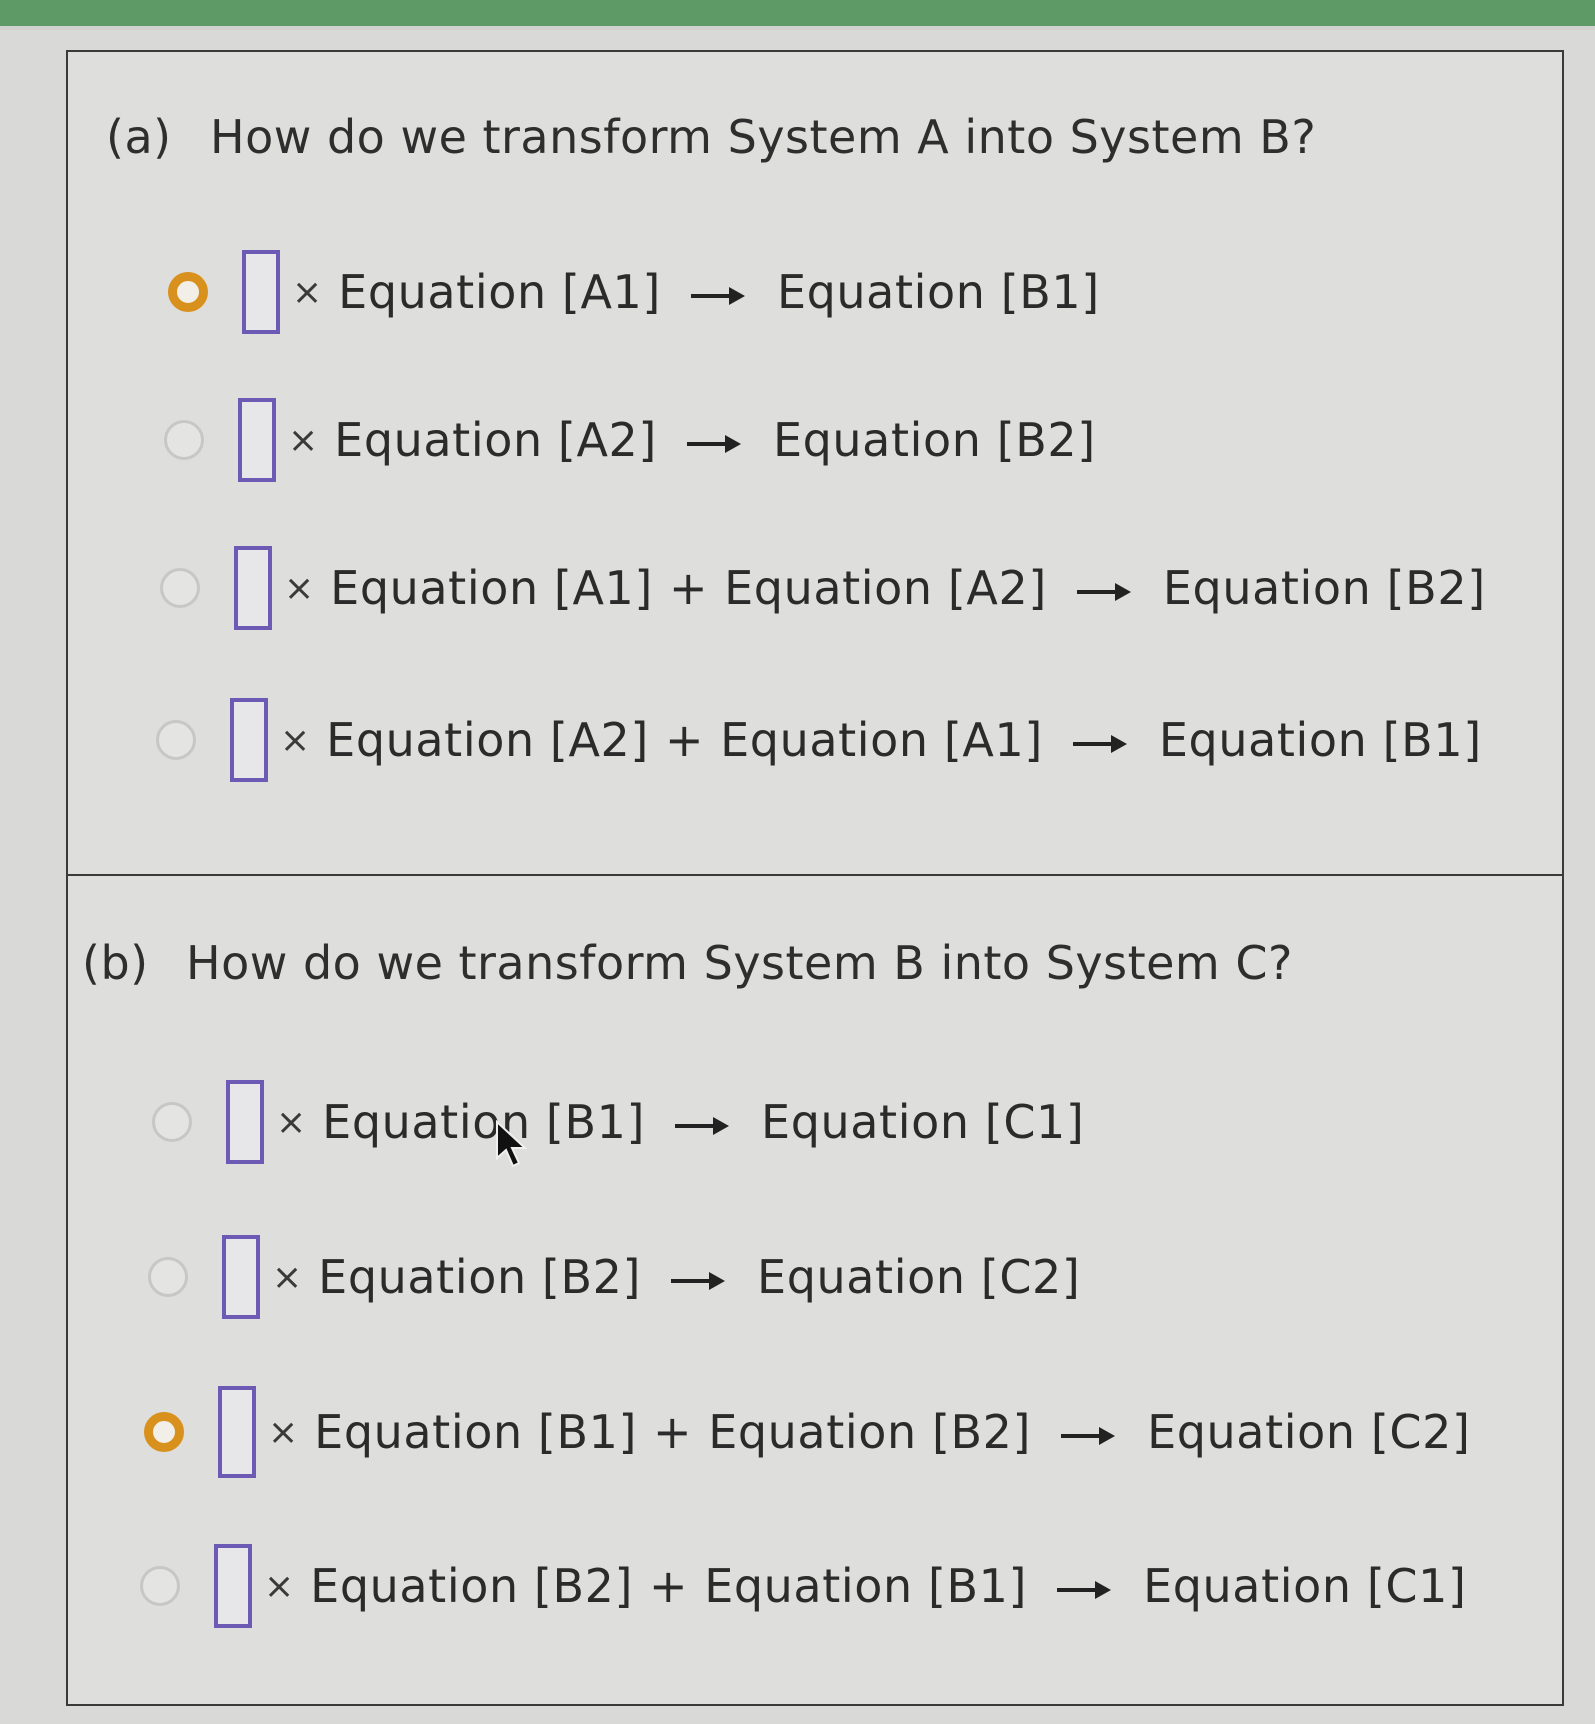  I want to click on option-b2: × Equation [B2] Equation [C2], so click(838, 1277).